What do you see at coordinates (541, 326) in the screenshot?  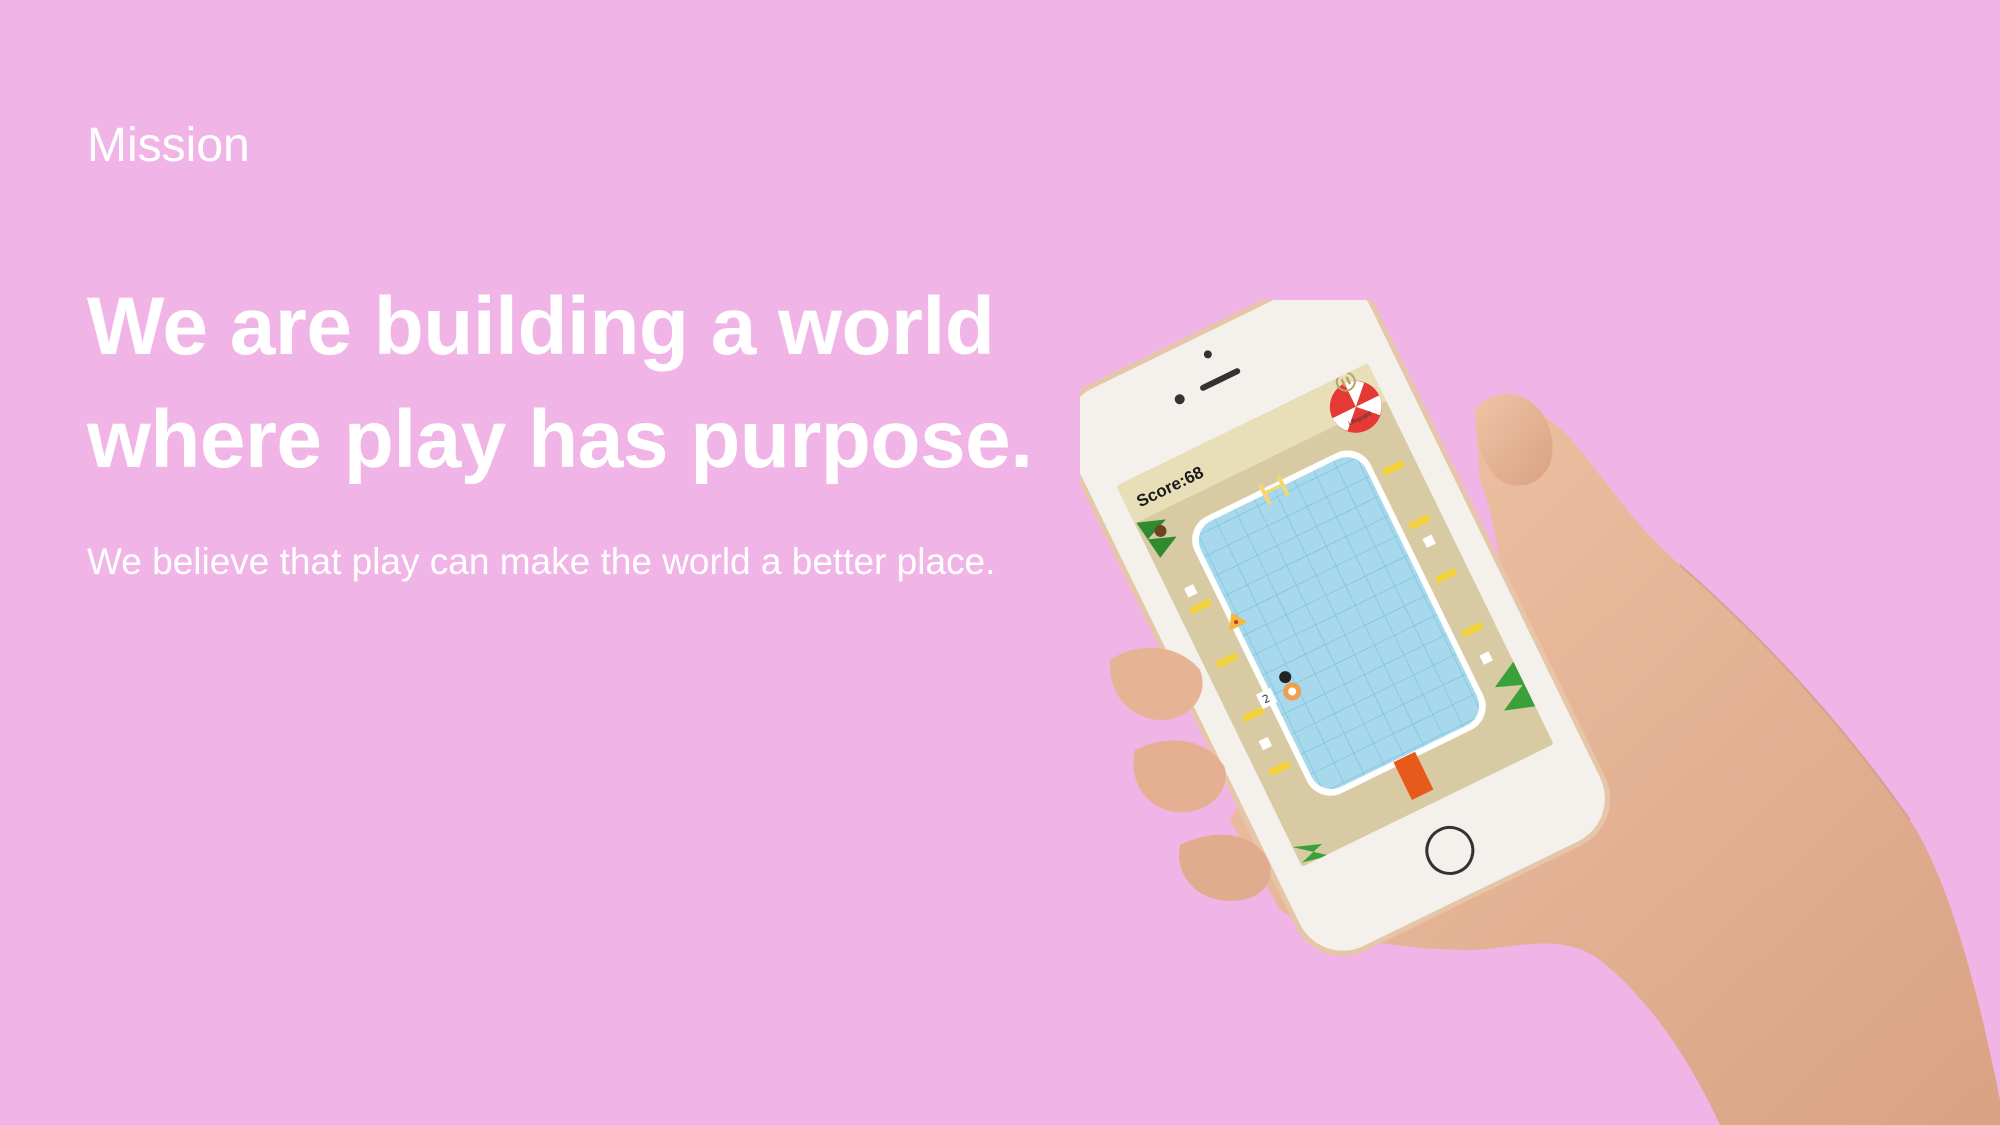 I see `headline-line-1: We are building a world` at bounding box center [541, 326].